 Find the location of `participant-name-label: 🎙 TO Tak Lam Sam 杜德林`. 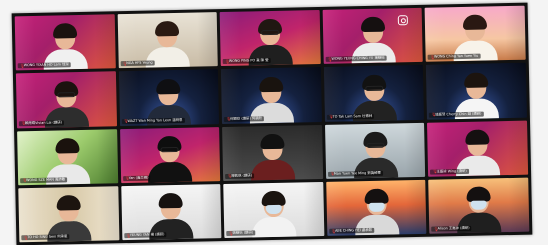

participant-name-label: 🎙 TO Tak Lam Sam 杜德林 is located at coordinates (350, 116).